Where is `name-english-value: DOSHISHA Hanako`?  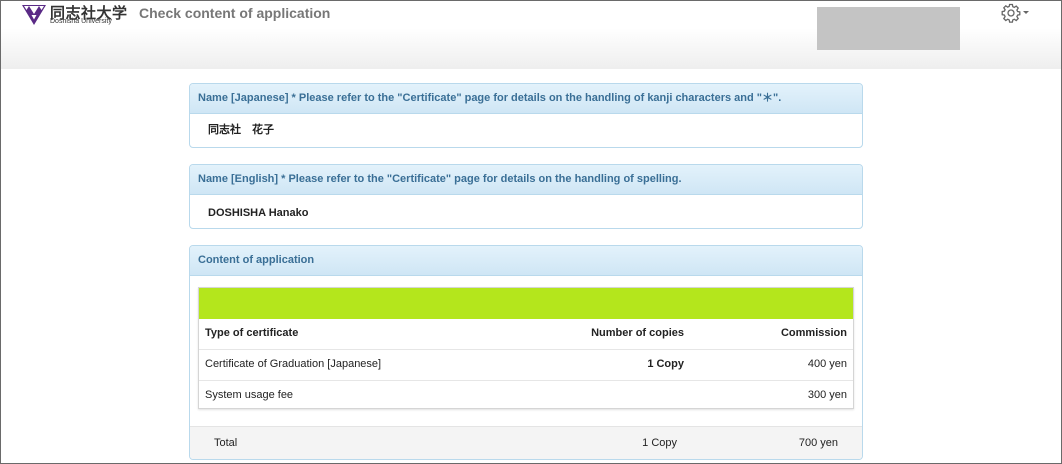 name-english-value: DOSHISHA Hanako is located at coordinates (258, 213).